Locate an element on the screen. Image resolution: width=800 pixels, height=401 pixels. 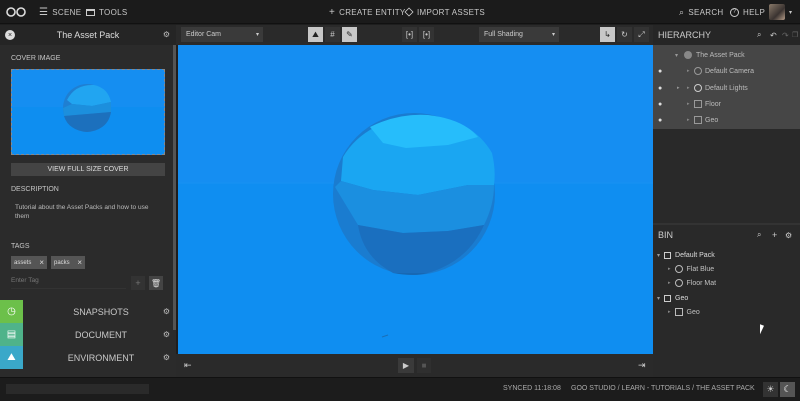
bin-pack-geo: ▾ Geo is located at coordinates (672, 298).